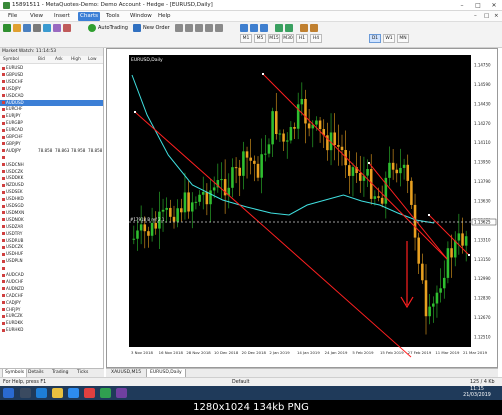 The image size is (502, 415). I want to click on column-bid: Bid, so click(41, 60).